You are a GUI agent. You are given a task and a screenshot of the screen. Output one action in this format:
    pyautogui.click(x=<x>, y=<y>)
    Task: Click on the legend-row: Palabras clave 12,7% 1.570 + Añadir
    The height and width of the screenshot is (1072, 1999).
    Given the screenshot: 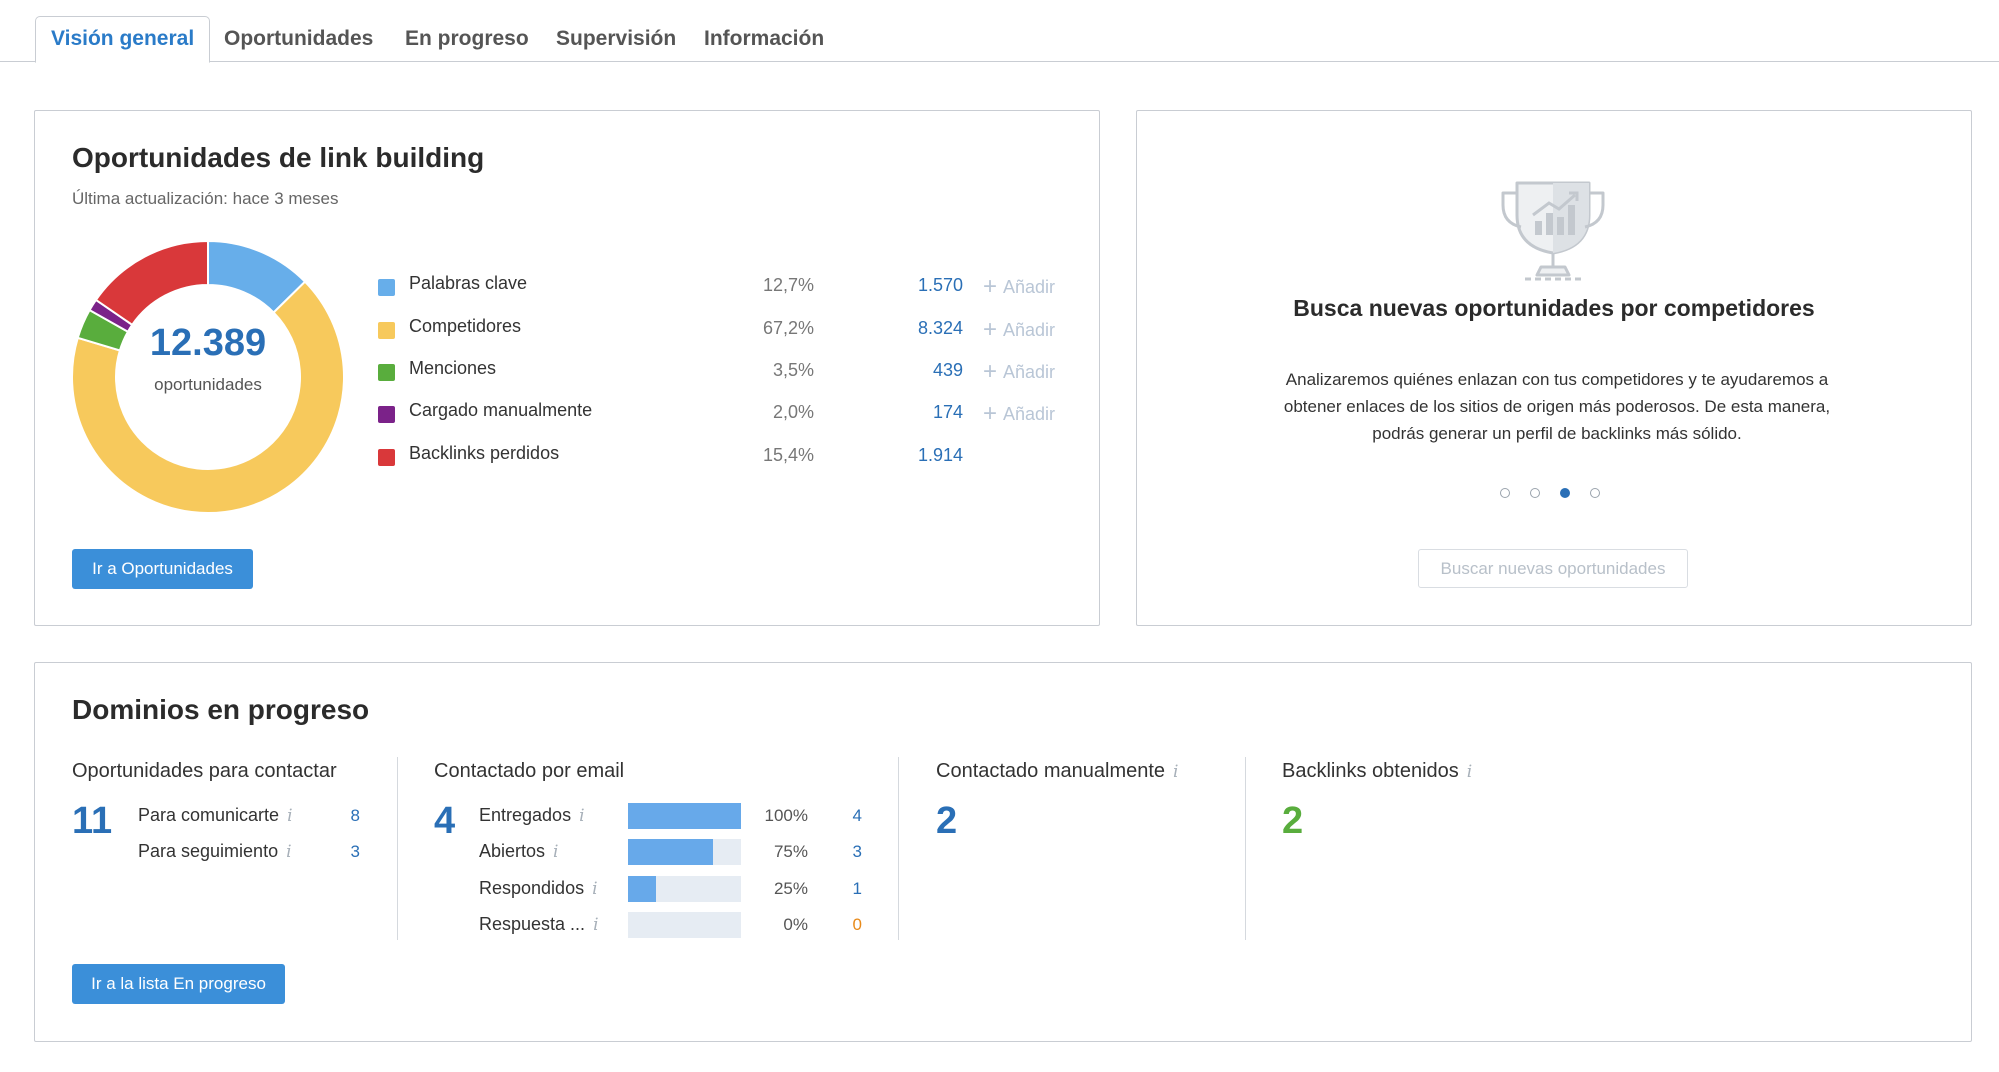 What is the action you would take?
    pyautogui.click(x=728, y=286)
    